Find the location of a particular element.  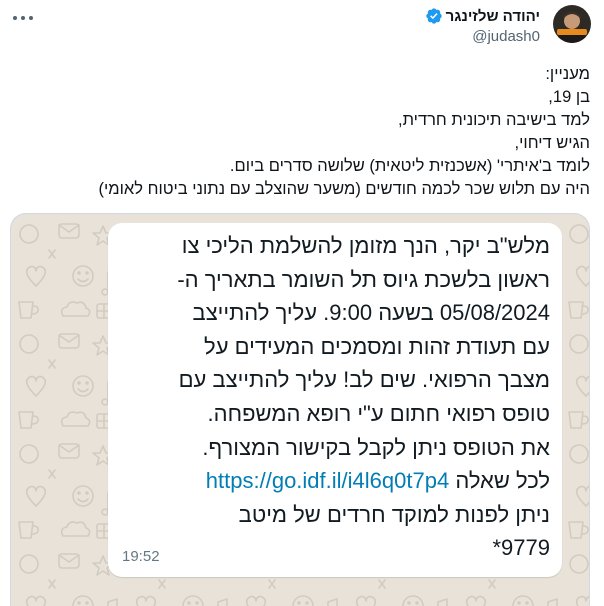

tweet-text-line: הגיש דיחוי, is located at coordinates (552, 143).